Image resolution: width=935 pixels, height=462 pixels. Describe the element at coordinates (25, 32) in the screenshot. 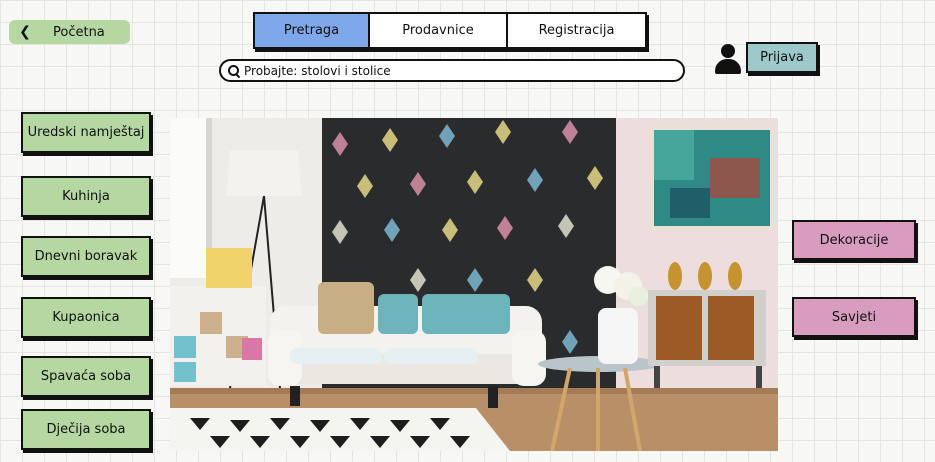

I see `chevron-left-icon: ❮` at that location.